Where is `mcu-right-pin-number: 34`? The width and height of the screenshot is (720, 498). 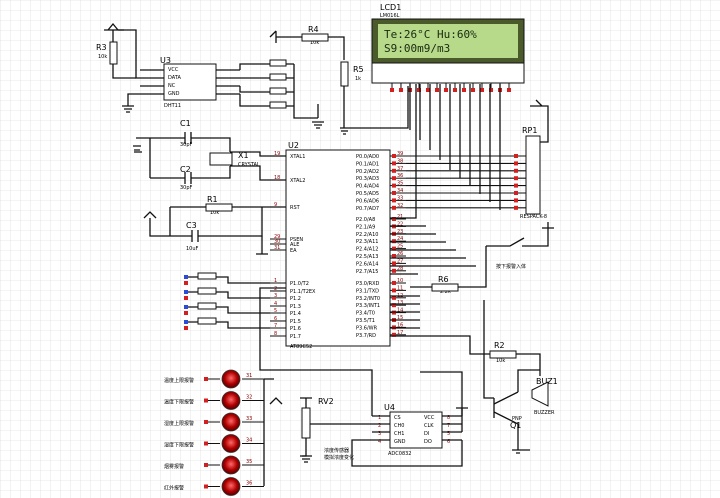
mcu-right-pin-number: 34 is located at coordinates (400, 191).